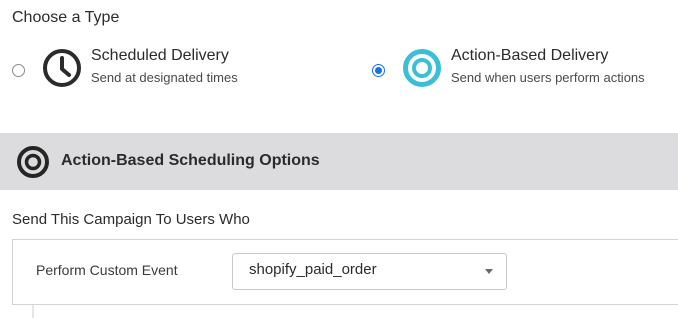 The width and height of the screenshot is (678, 318). What do you see at coordinates (489, 271) in the screenshot?
I see `chevron-down-icon` at bounding box center [489, 271].